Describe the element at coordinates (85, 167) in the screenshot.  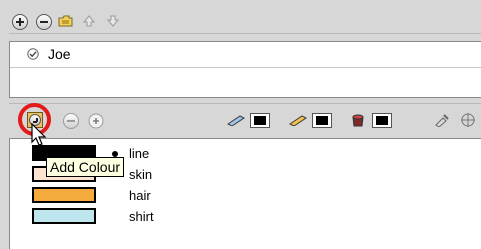
I see `add-colour-tooltip: Add Colour` at that location.